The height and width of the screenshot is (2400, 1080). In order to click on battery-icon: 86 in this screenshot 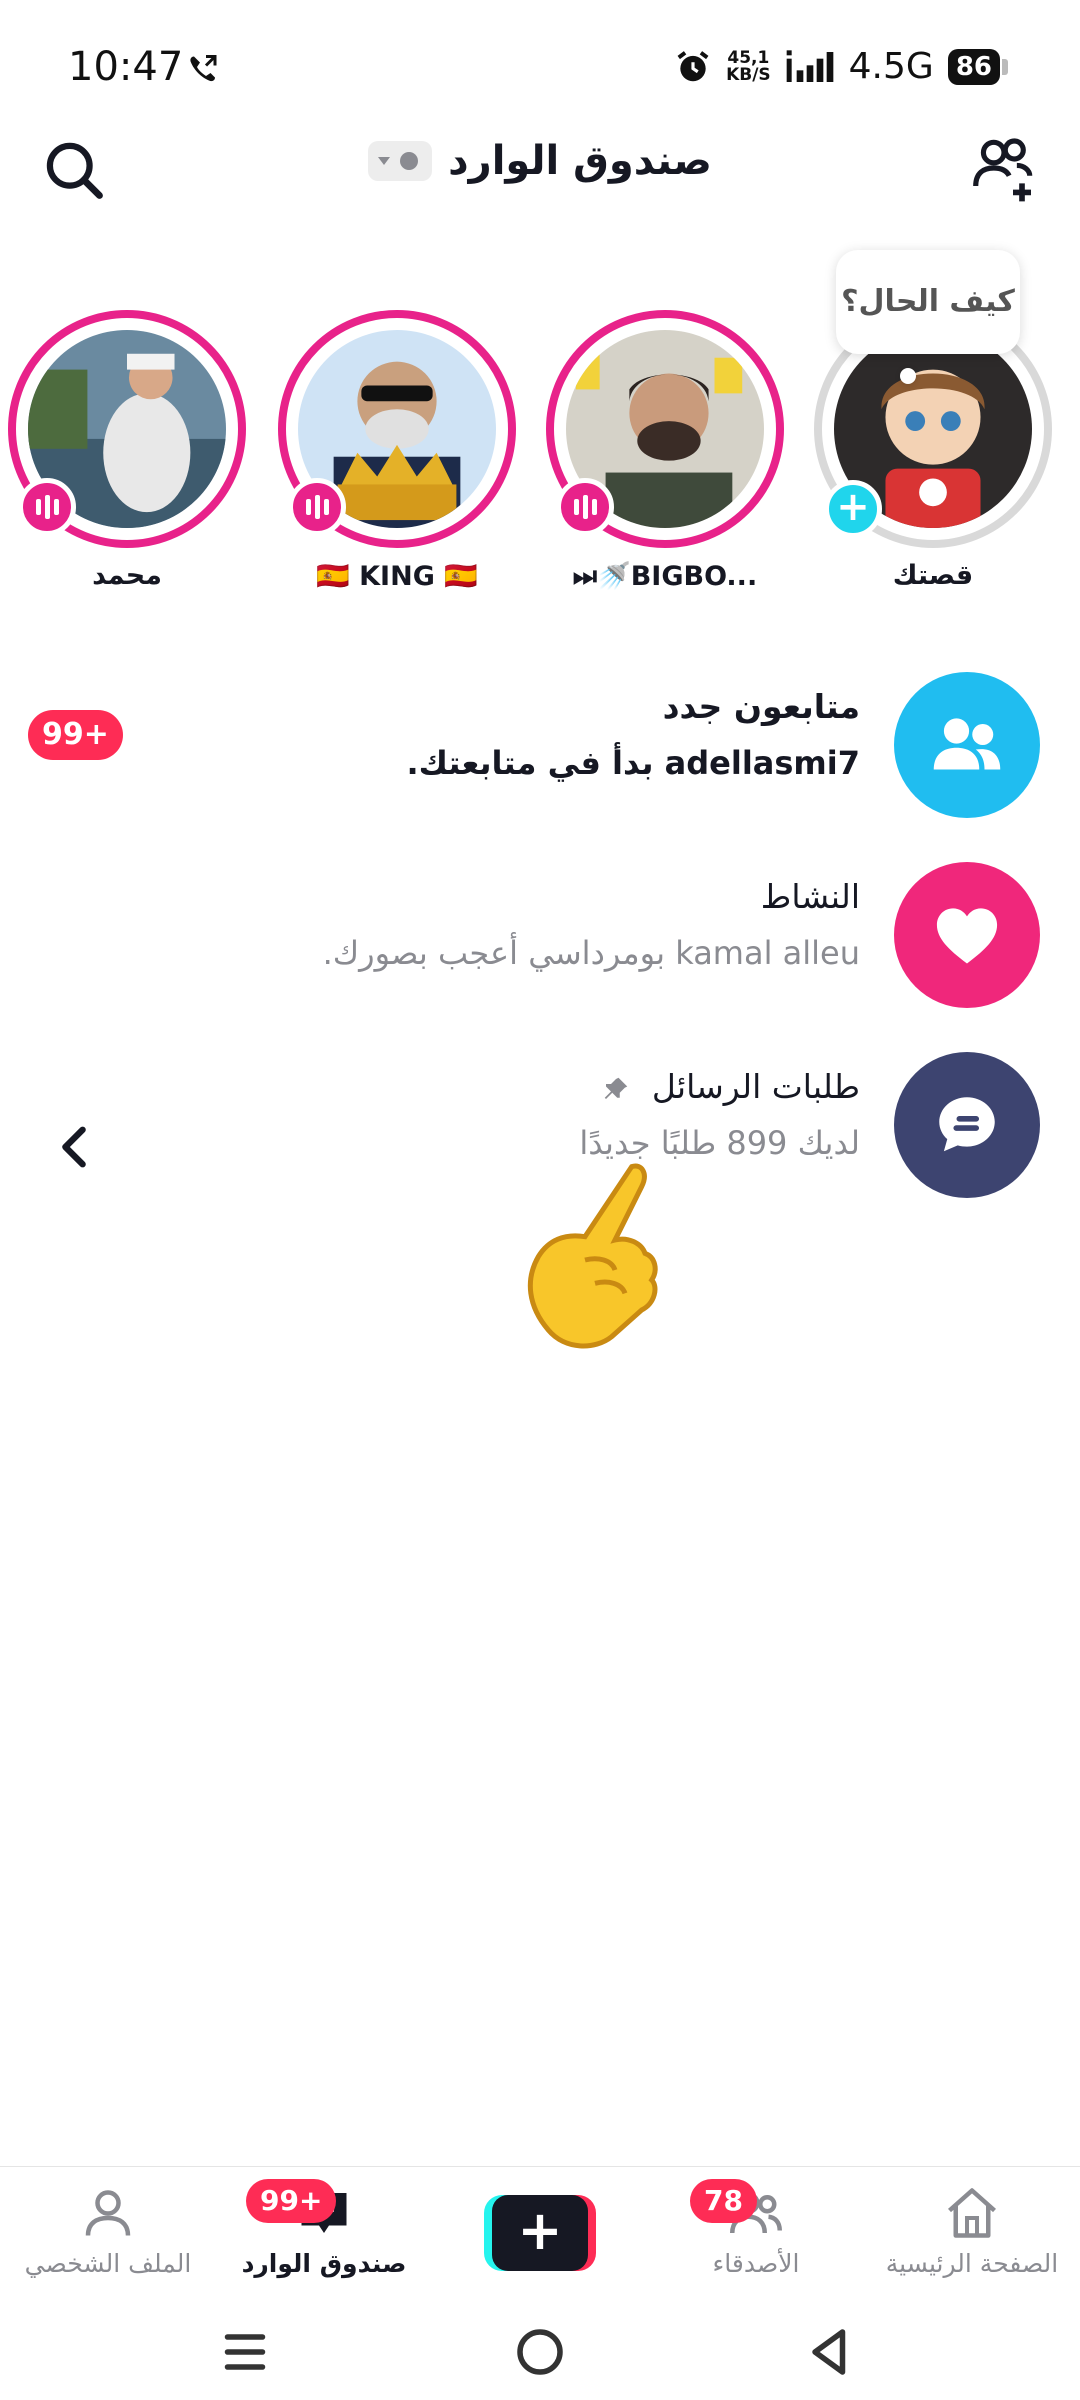, I will do `click(977, 66)`.